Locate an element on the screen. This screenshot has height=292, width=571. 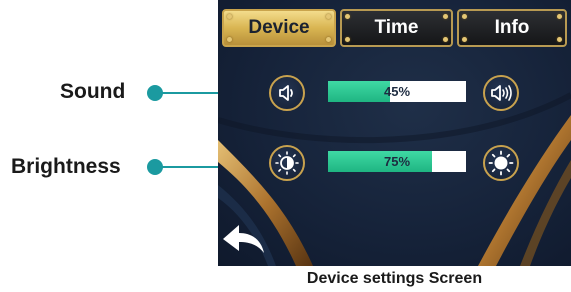
tab-info-label: Info is located at coordinates (512, 27).